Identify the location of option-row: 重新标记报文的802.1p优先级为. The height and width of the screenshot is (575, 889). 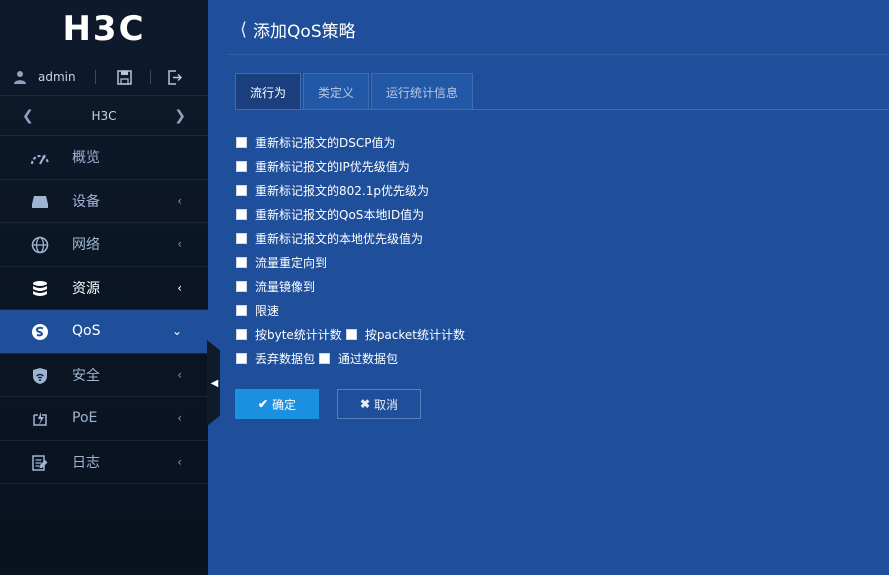
(350, 190).